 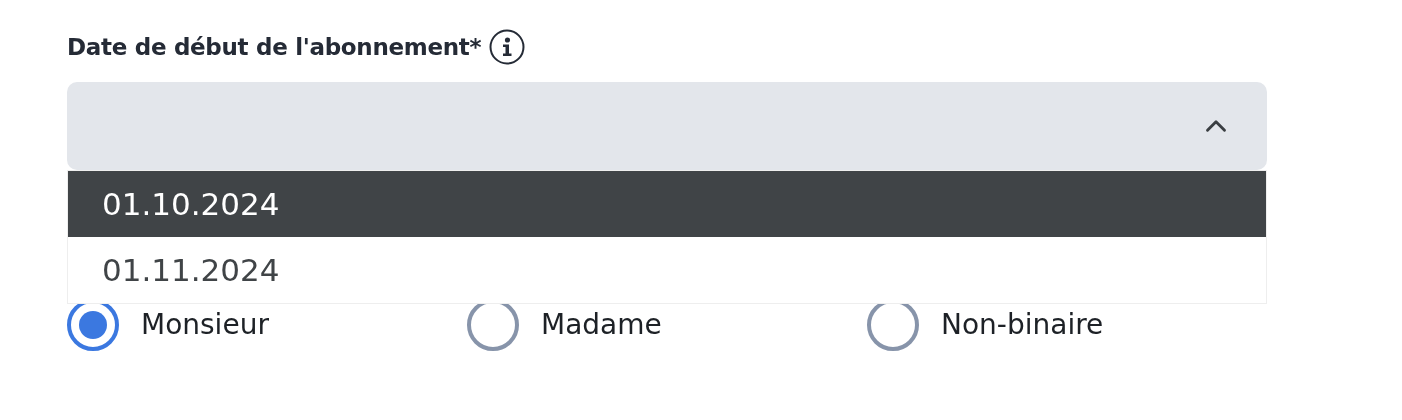 I want to click on radio-label: Monsieur, so click(x=205, y=325).